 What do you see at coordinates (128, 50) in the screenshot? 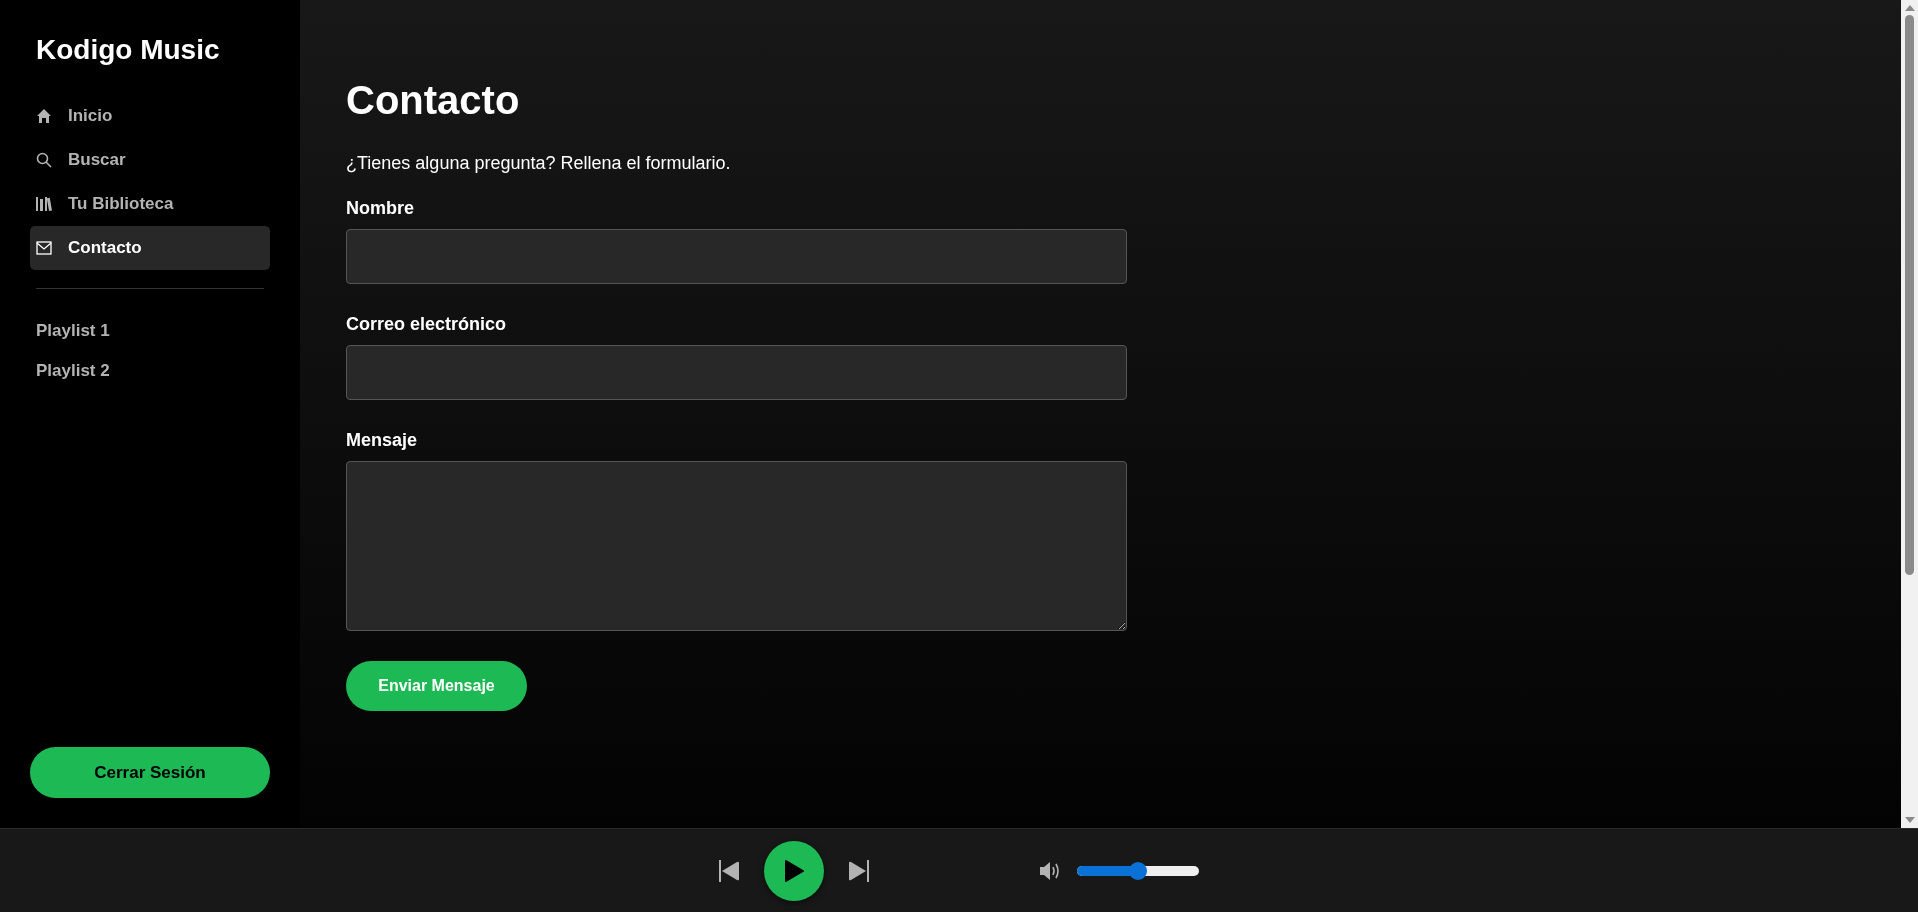
I see `app-logo: Kodigo Music` at bounding box center [128, 50].